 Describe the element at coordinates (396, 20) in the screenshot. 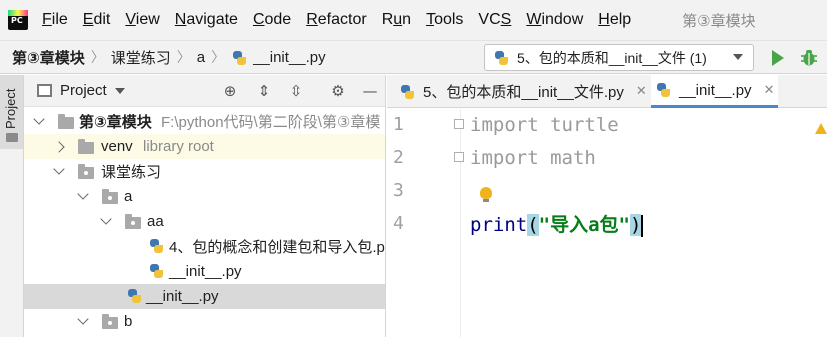

I see `menu-run: Run` at that location.